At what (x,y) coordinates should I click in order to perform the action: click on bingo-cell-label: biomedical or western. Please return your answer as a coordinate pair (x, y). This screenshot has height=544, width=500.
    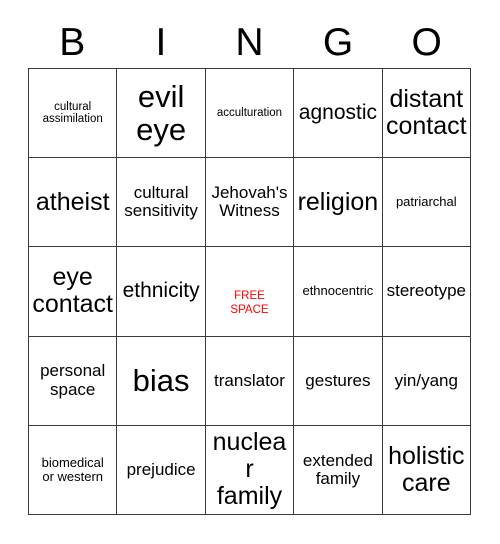
    Looking at the image, I should click on (72, 469).